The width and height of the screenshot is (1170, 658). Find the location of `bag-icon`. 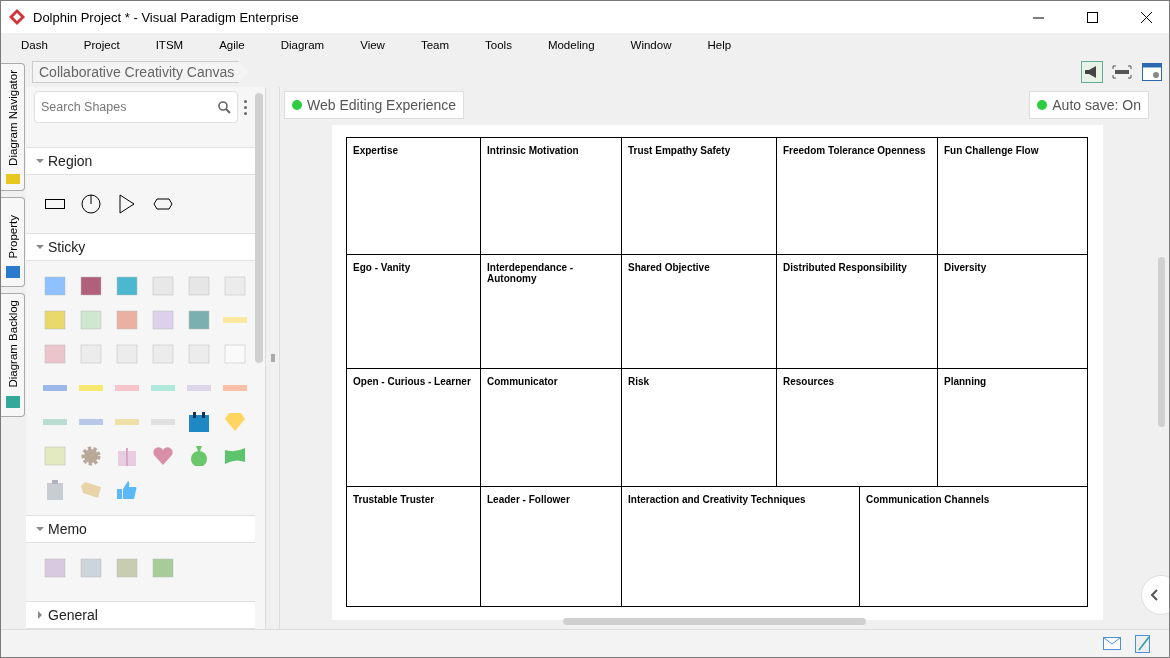

bag-icon is located at coordinates (199, 456).